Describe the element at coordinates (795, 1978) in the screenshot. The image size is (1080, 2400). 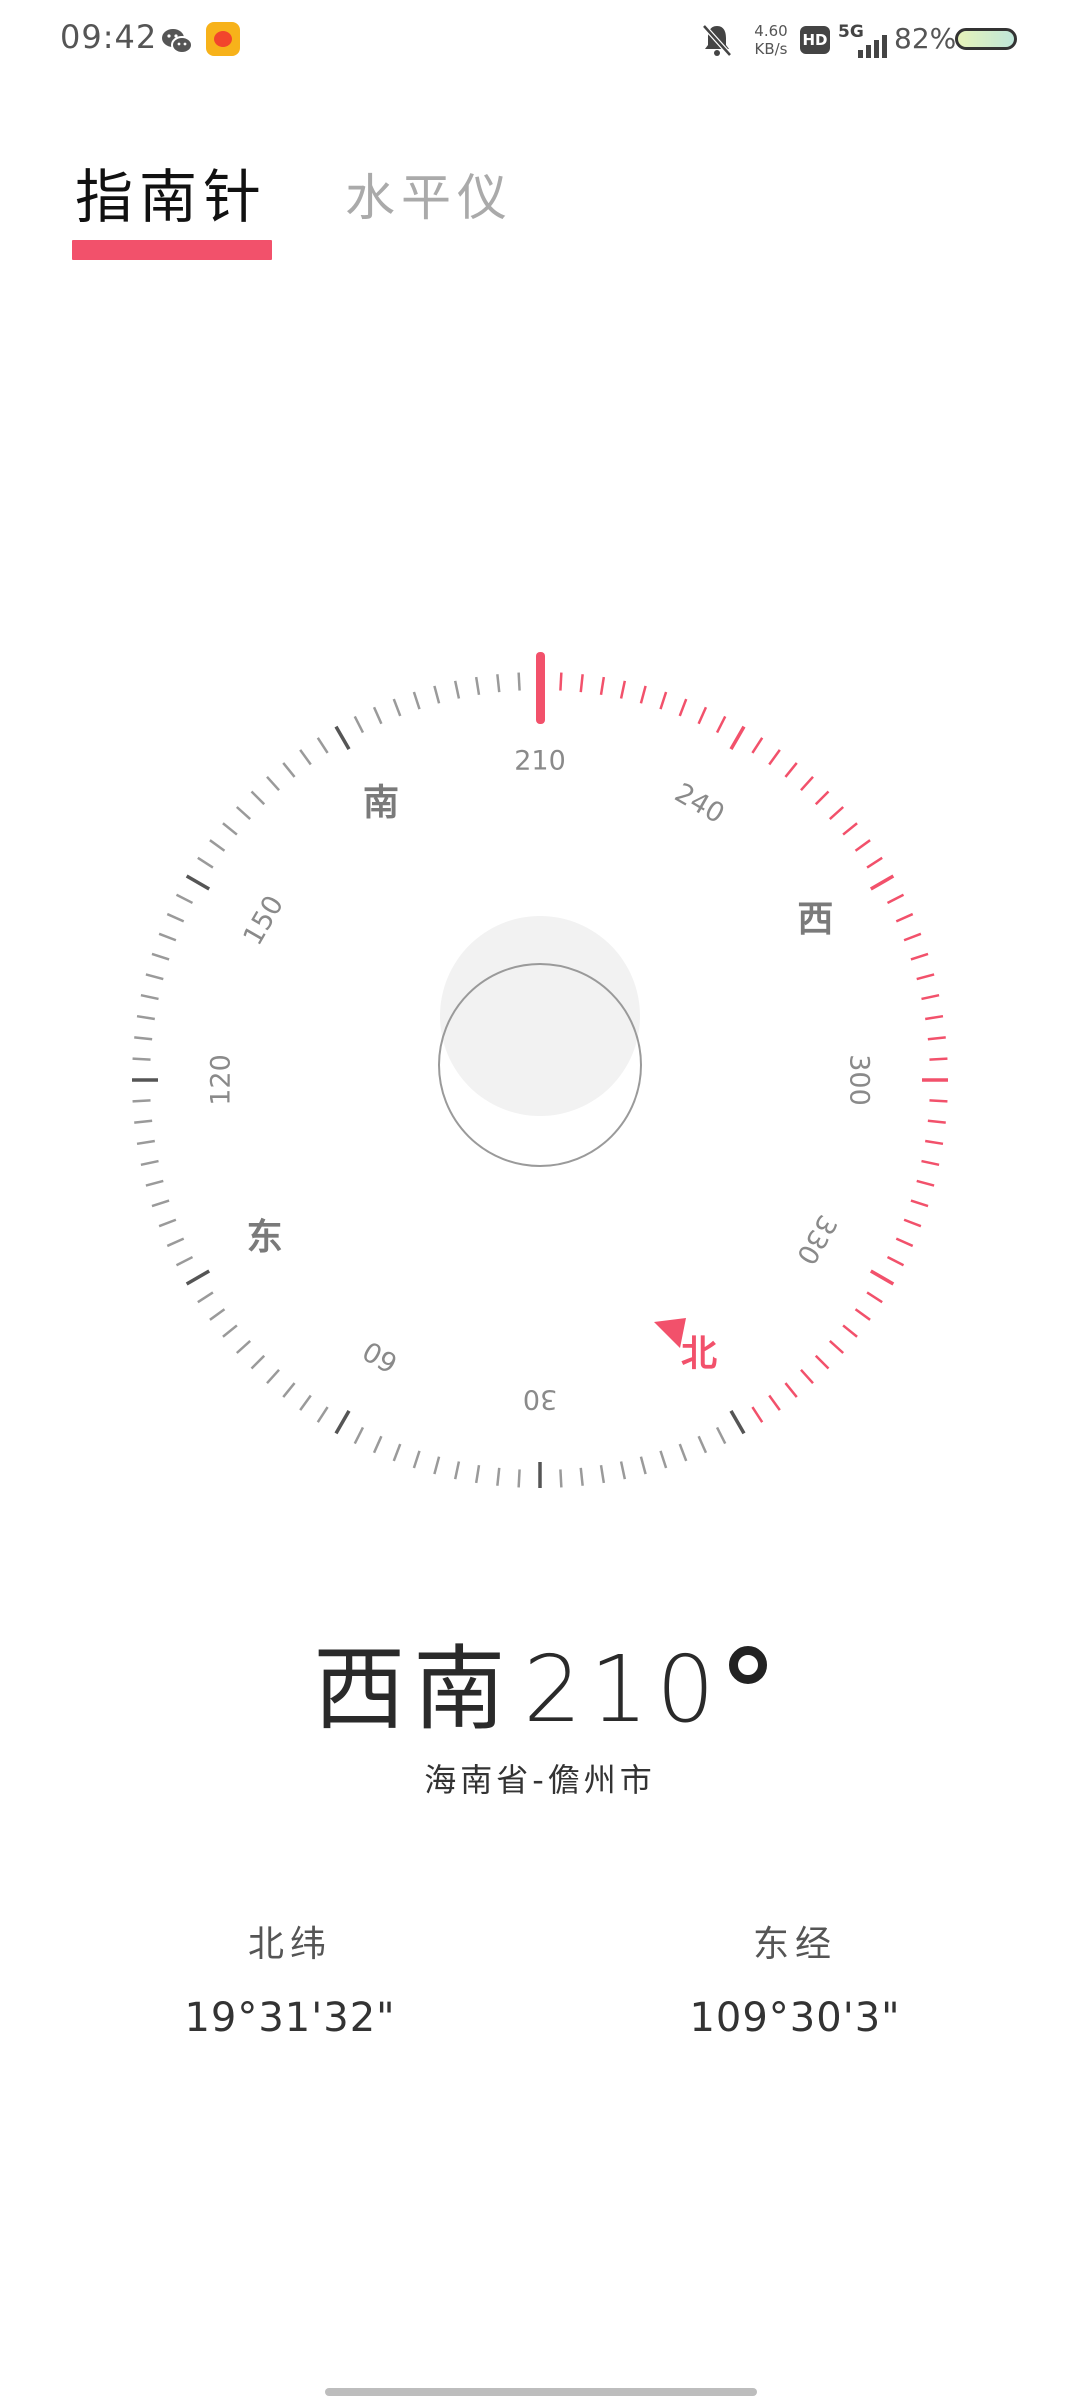
I see `longitude-block: 东经 109°30'3"` at that location.